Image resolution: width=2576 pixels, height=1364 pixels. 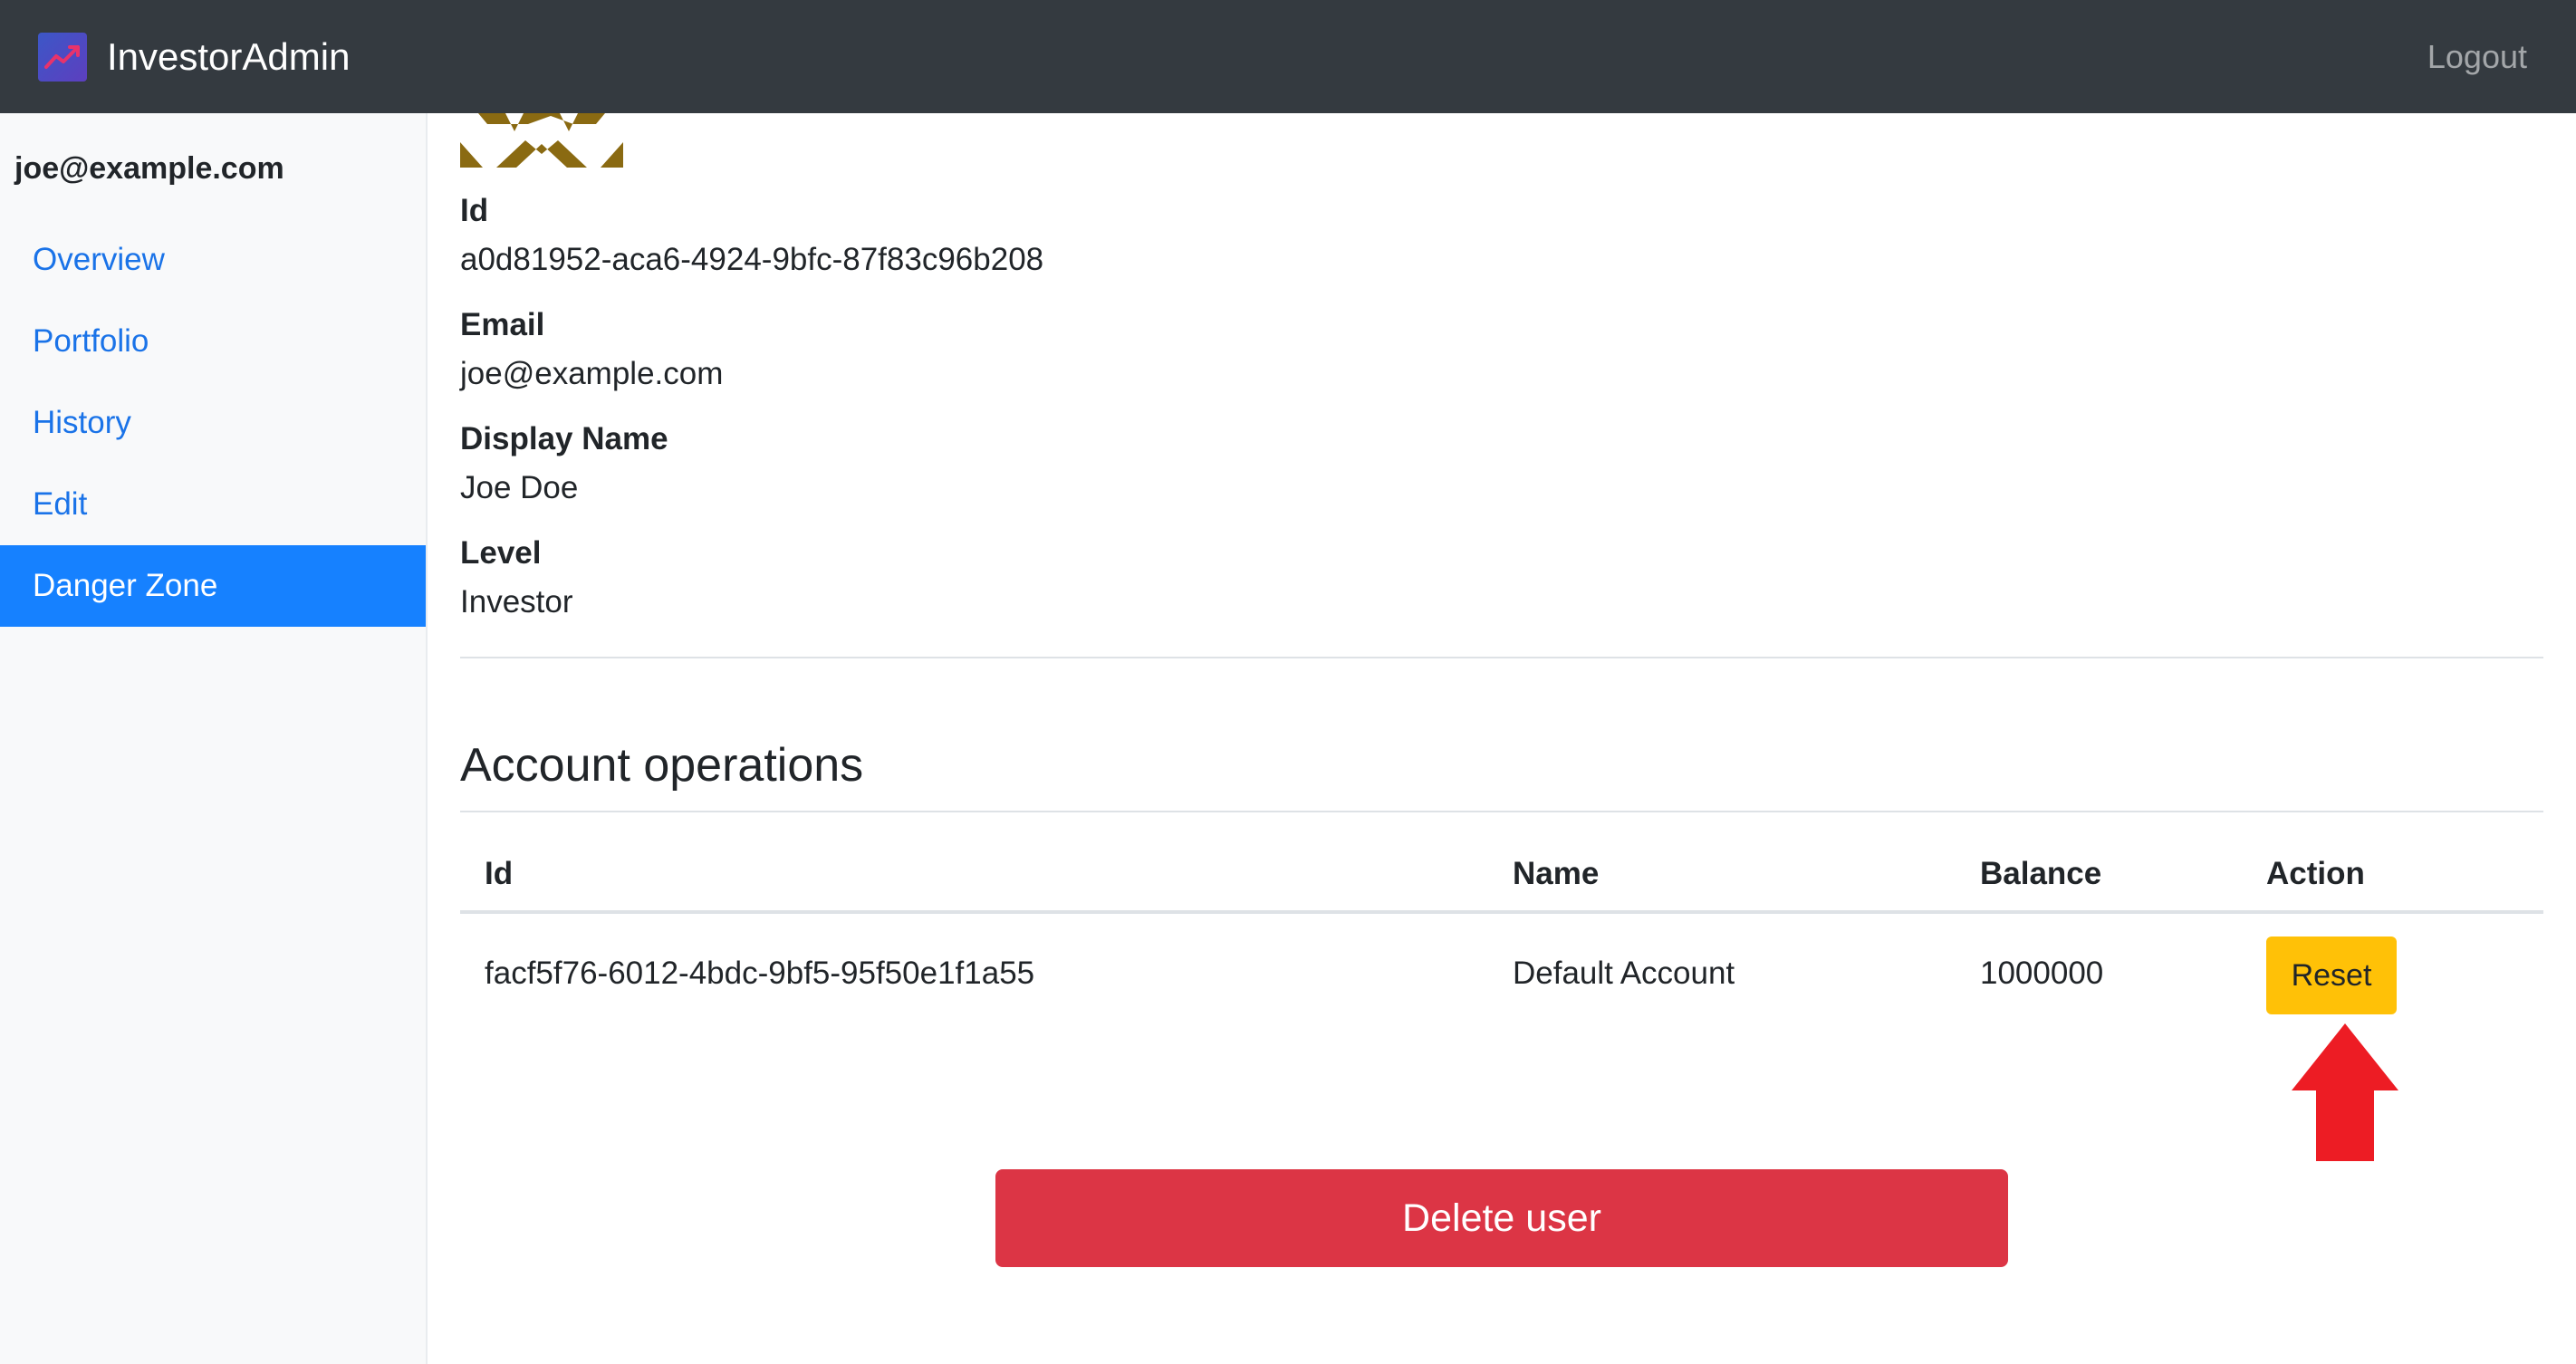 What do you see at coordinates (2345, 1094) in the screenshot?
I see `up-arrow-annotation-icon` at bounding box center [2345, 1094].